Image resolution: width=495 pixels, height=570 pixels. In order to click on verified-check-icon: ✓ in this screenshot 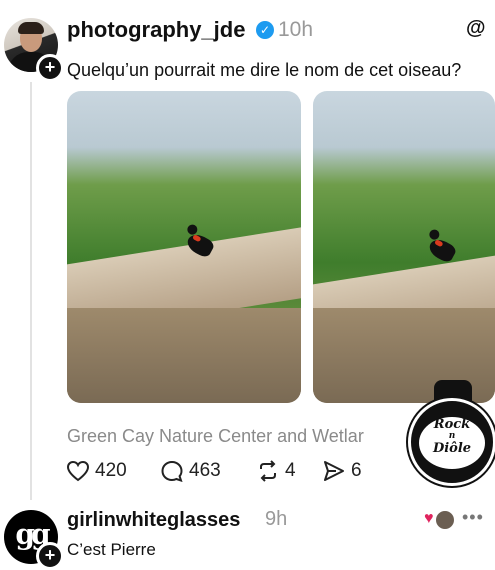, I will do `click(265, 30)`.